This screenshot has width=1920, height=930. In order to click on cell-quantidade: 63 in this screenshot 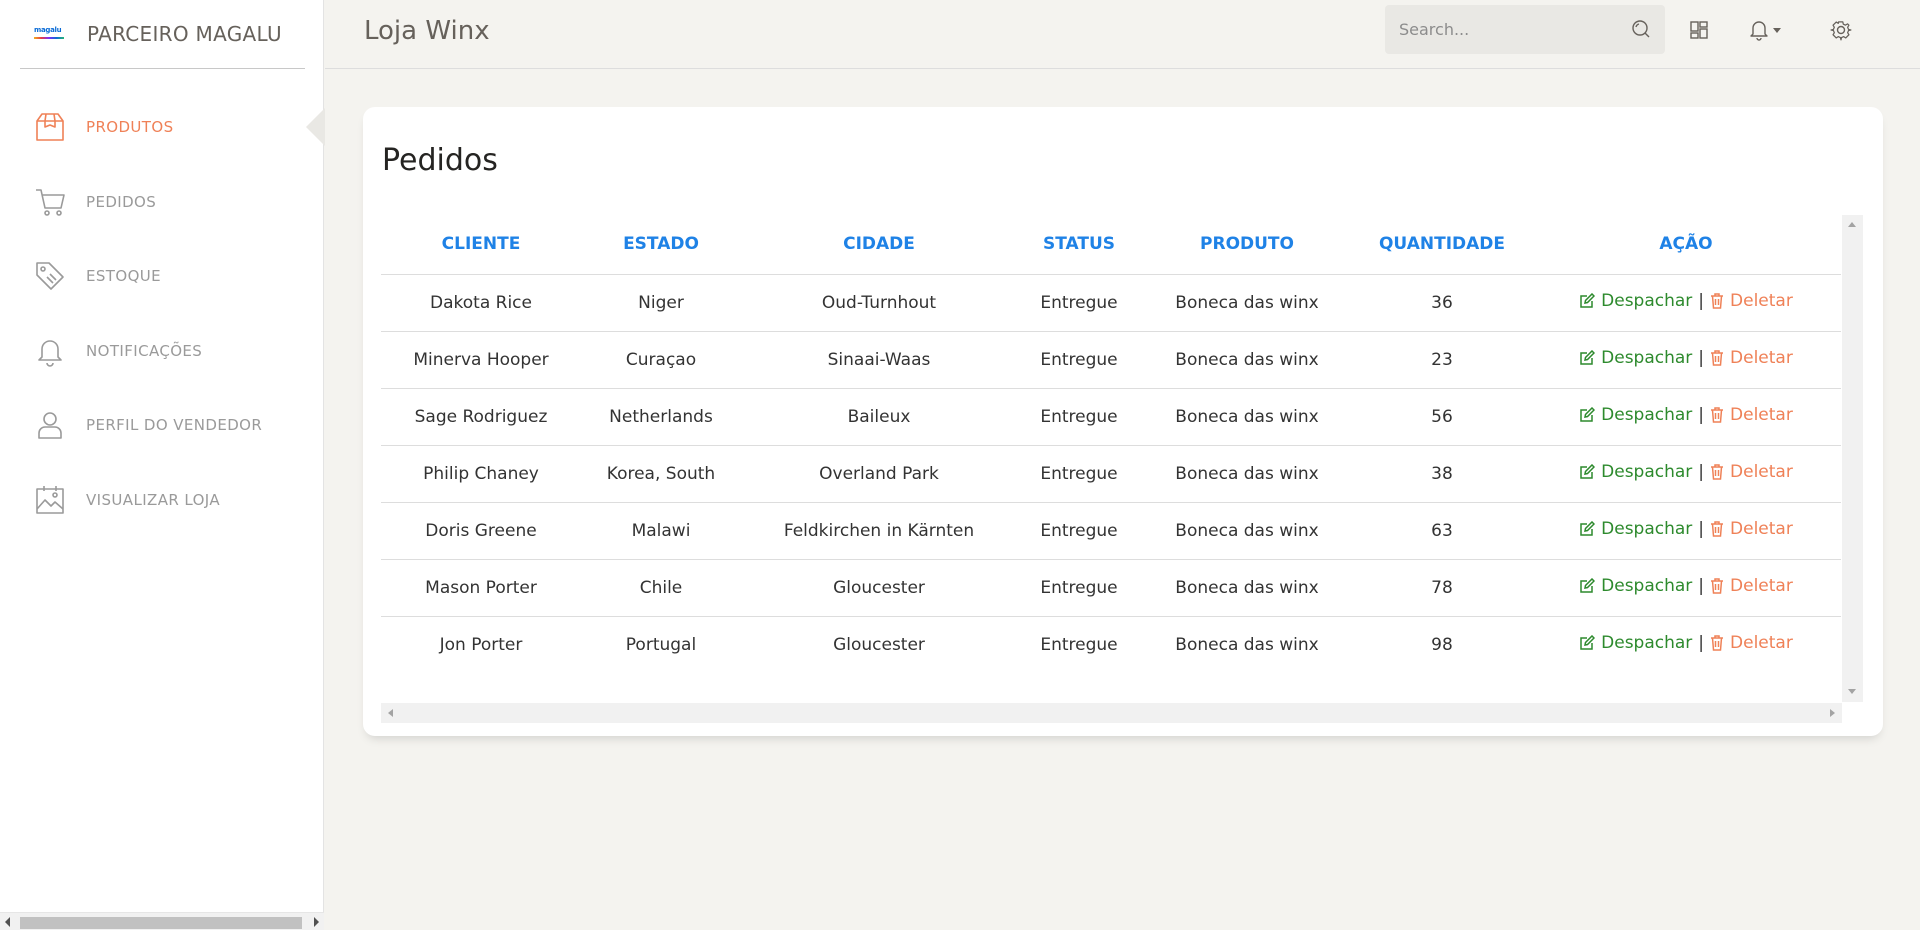, I will do `click(1442, 531)`.